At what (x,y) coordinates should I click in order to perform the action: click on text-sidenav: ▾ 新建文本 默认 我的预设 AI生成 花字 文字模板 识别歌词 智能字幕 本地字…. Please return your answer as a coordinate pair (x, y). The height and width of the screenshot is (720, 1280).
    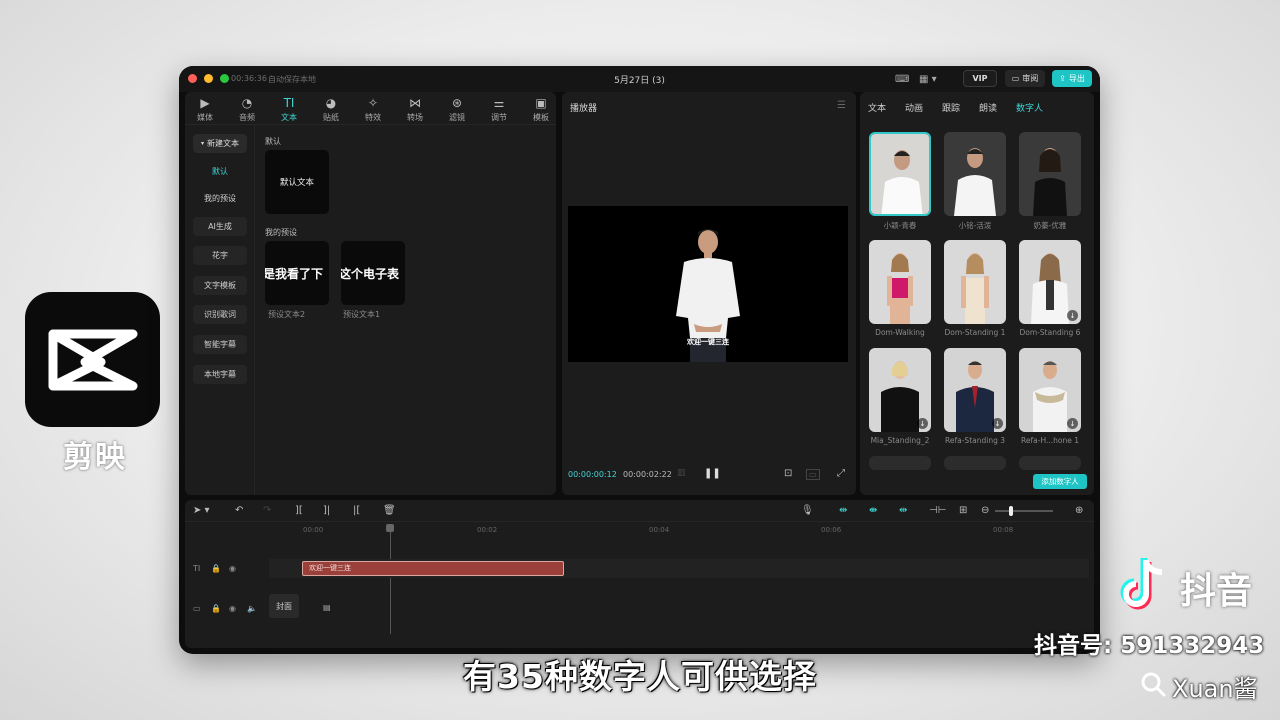
    Looking at the image, I should click on (220, 310).